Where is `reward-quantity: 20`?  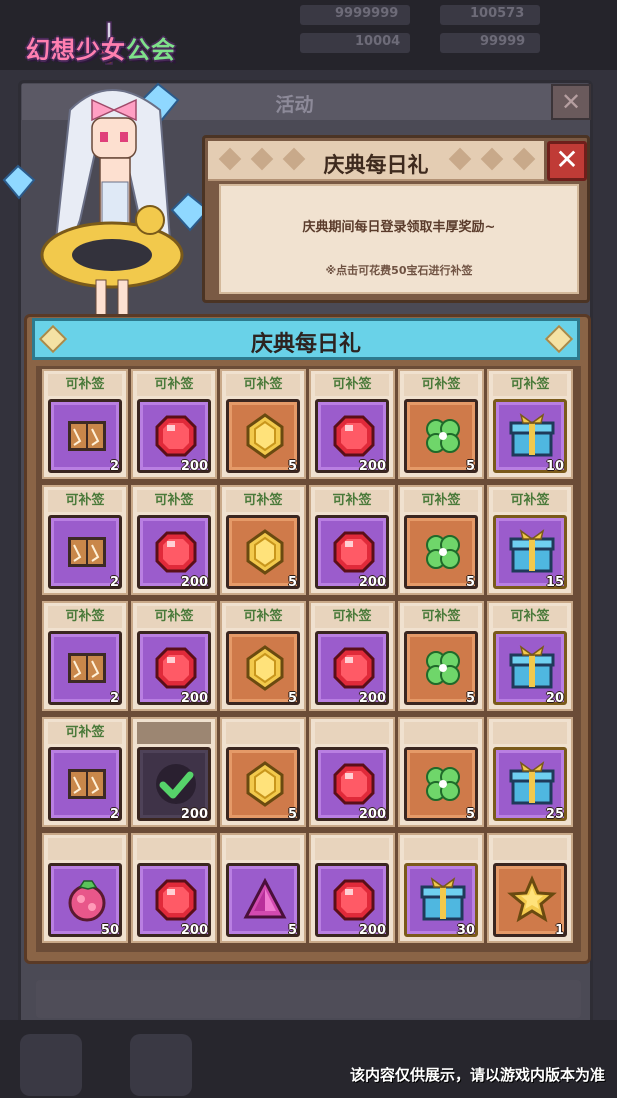
reward-quantity: 20 is located at coordinates (554, 698).